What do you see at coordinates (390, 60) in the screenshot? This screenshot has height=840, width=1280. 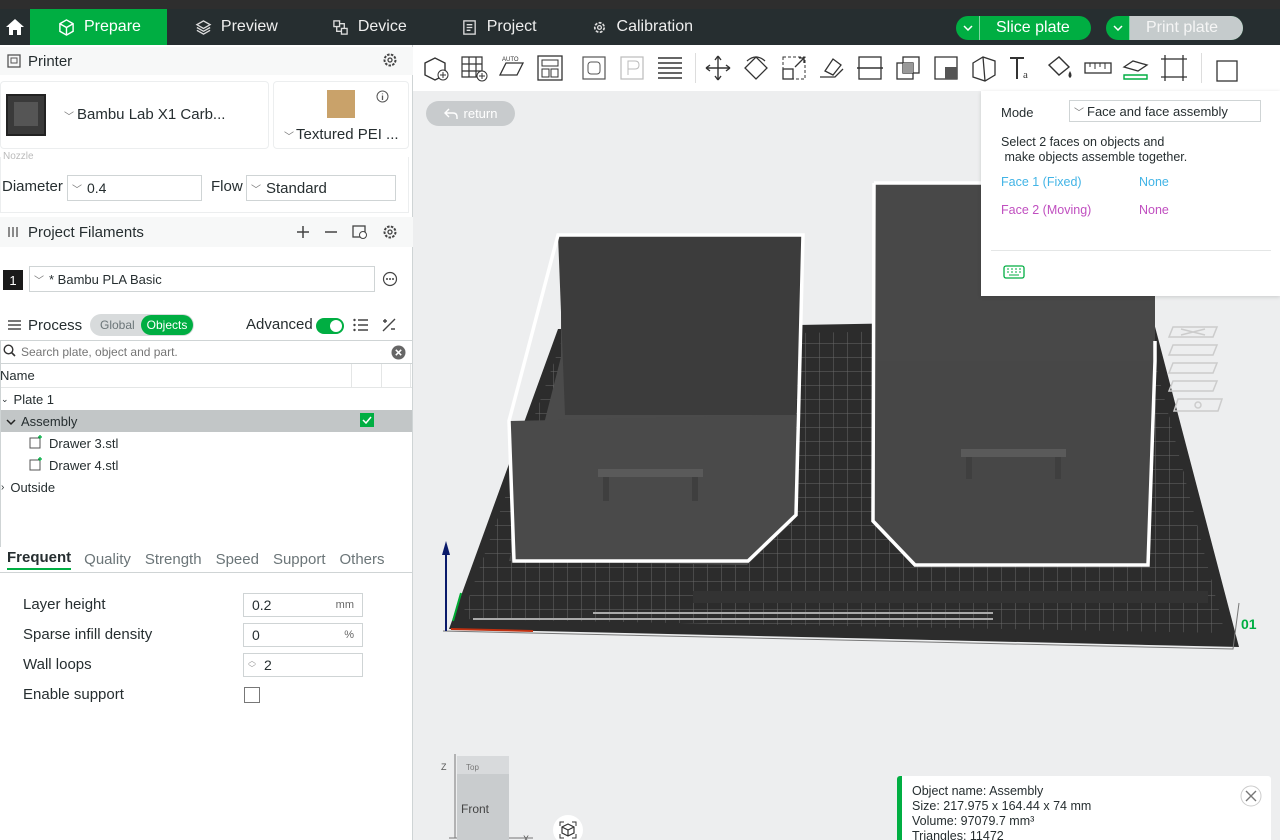 I see `printer-settings-gear-icon` at bounding box center [390, 60].